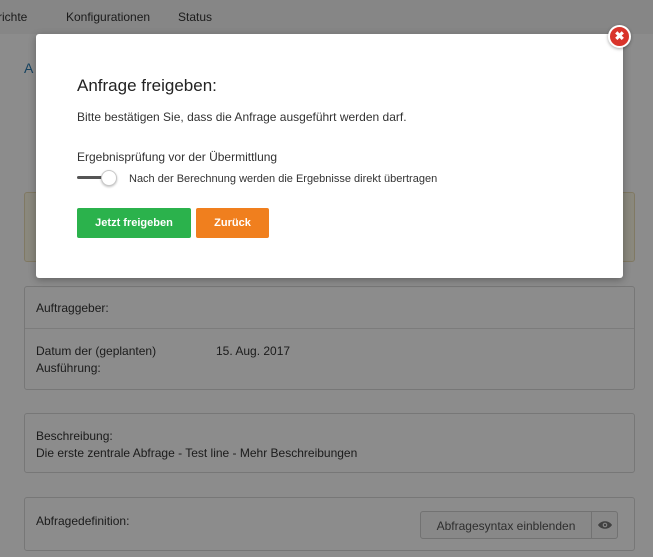  What do you see at coordinates (134, 223) in the screenshot?
I see `release-now-button: Jetzt freigeben` at bounding box center [134, 223].